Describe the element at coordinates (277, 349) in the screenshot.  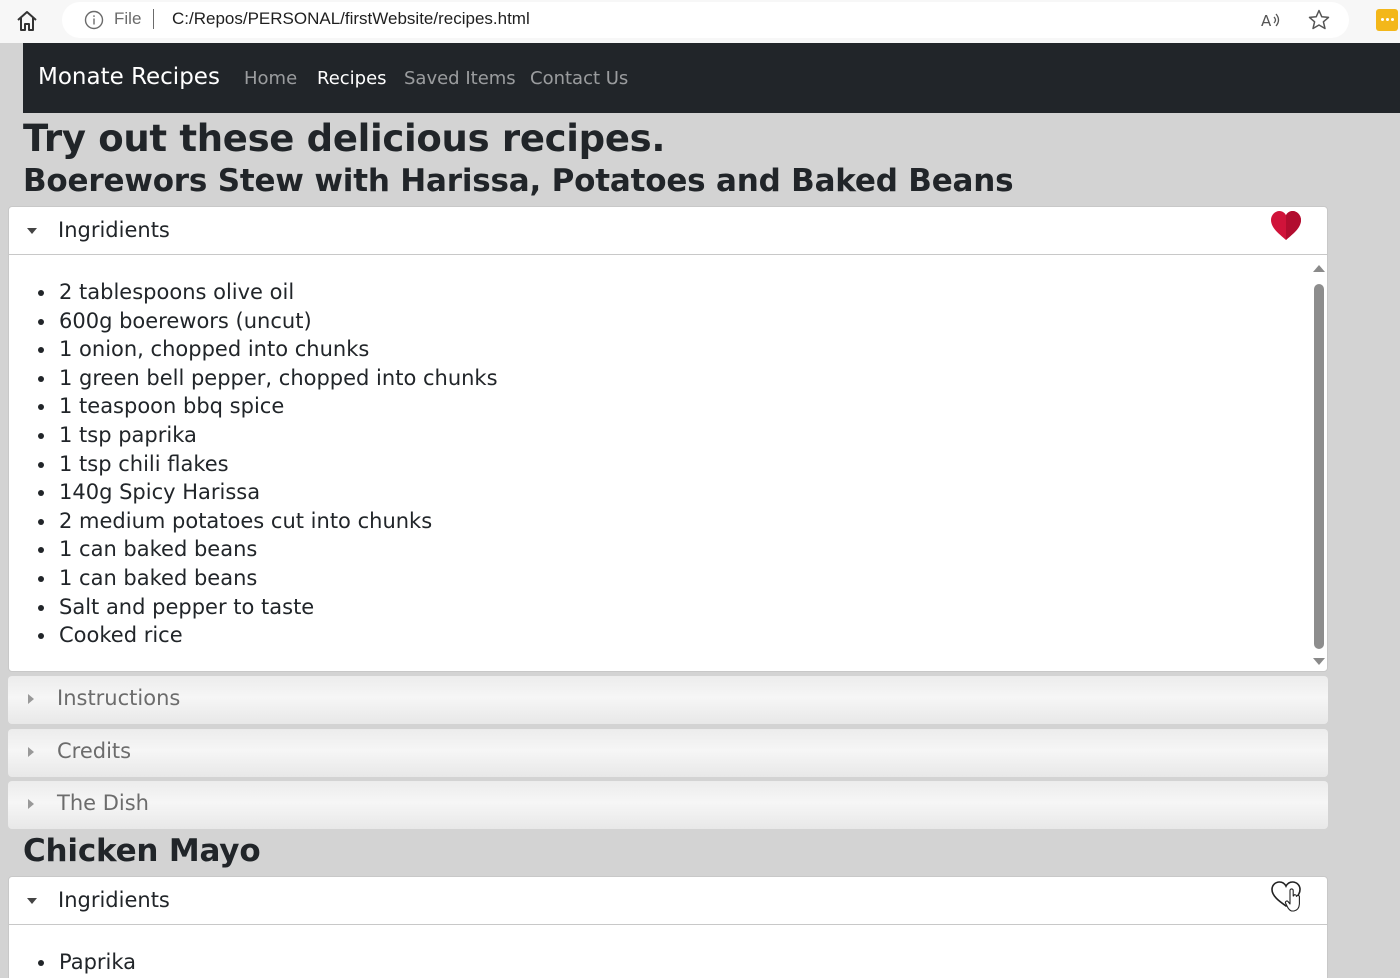
I see `list-item: 1 onion, chopped into chunks` at that location.